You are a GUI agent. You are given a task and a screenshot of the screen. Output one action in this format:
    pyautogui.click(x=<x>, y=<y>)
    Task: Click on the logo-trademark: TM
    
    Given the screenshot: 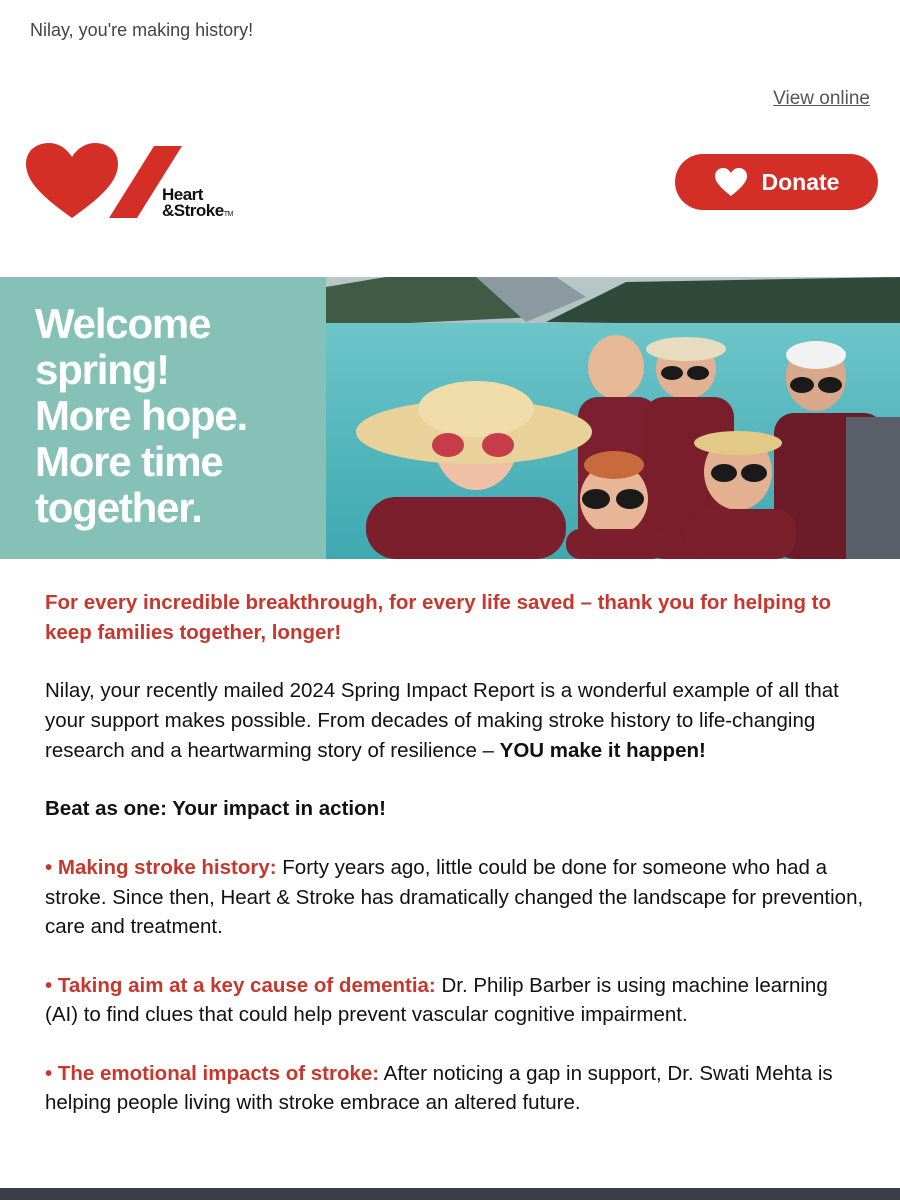 What is the action you would take?
    pyautogui.click(x=228, y=214)
    